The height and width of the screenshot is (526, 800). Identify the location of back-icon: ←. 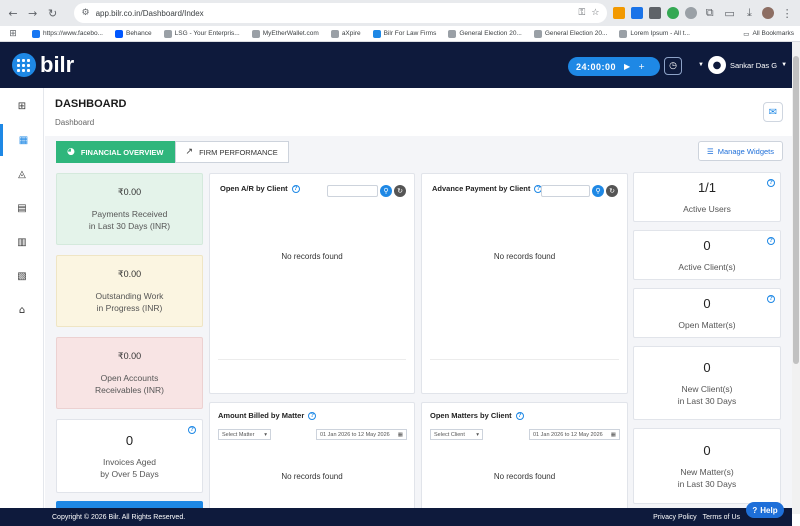
(13, 13).